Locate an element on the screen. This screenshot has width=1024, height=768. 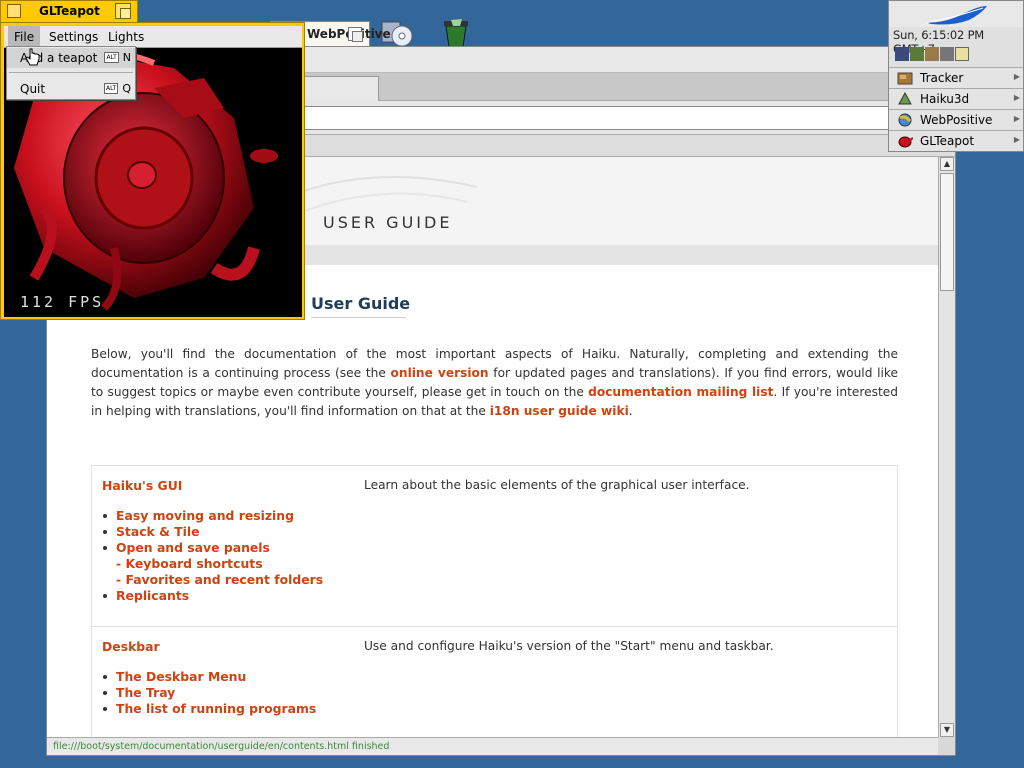
intro-text-4: . is located at coordinates (630, 411).